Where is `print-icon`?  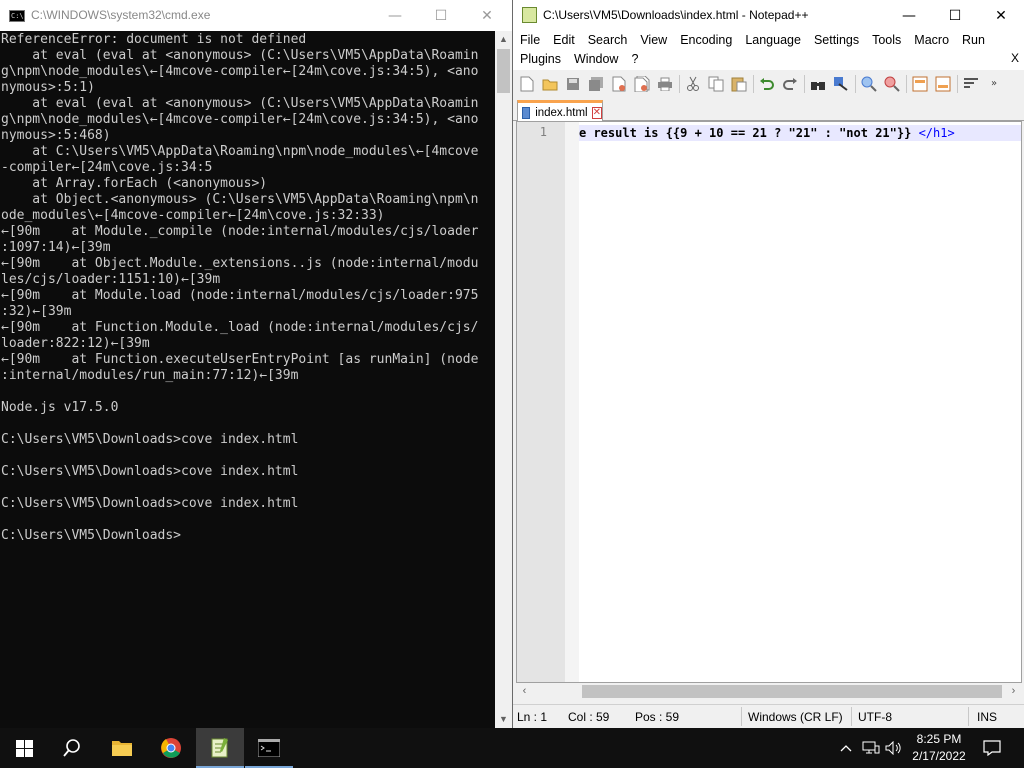
print-icon is located at coordinates (665, 84).